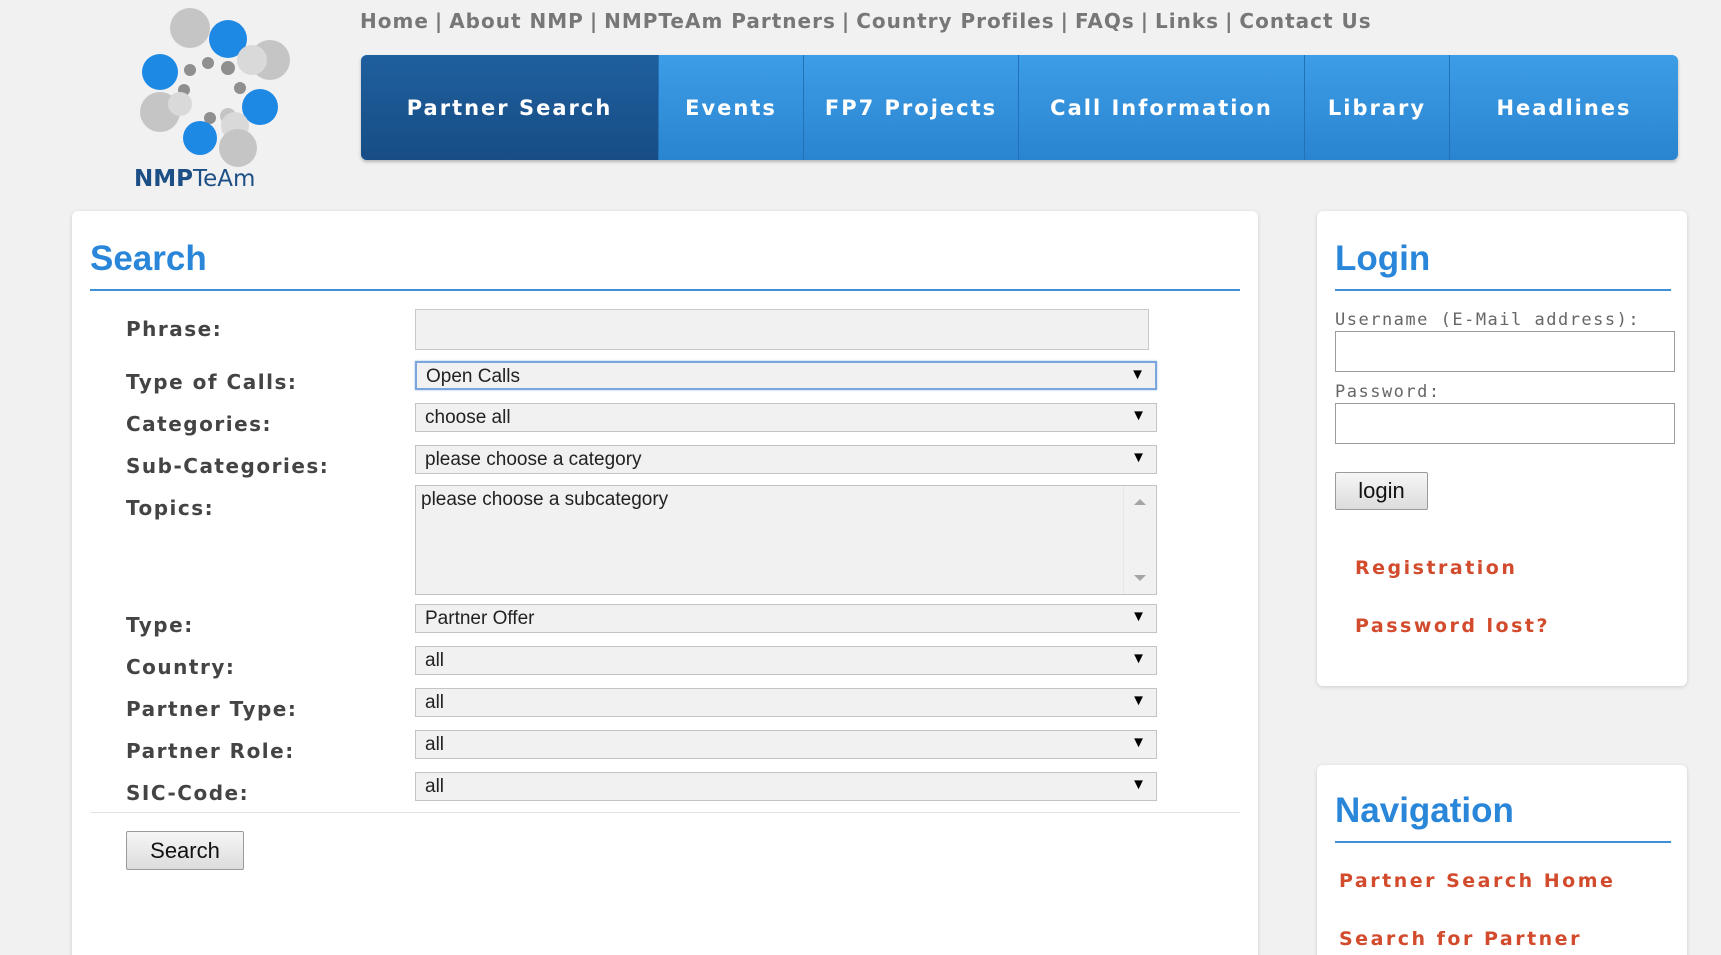  Describe the element at coordinates (185, 850) in the screenshot. I see `search-button: Search` at that location.